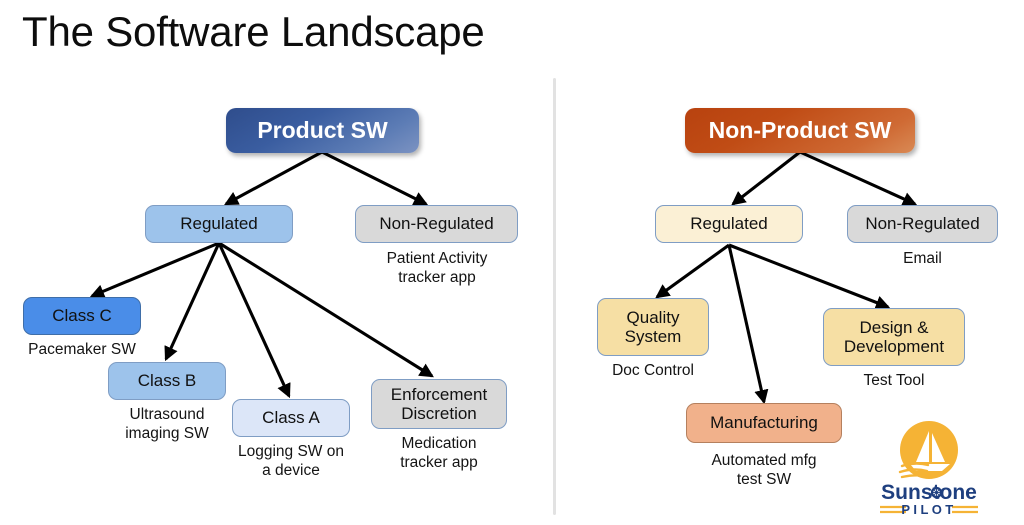  I want to click on node-label: Non-Product SW, so click(800, 129).